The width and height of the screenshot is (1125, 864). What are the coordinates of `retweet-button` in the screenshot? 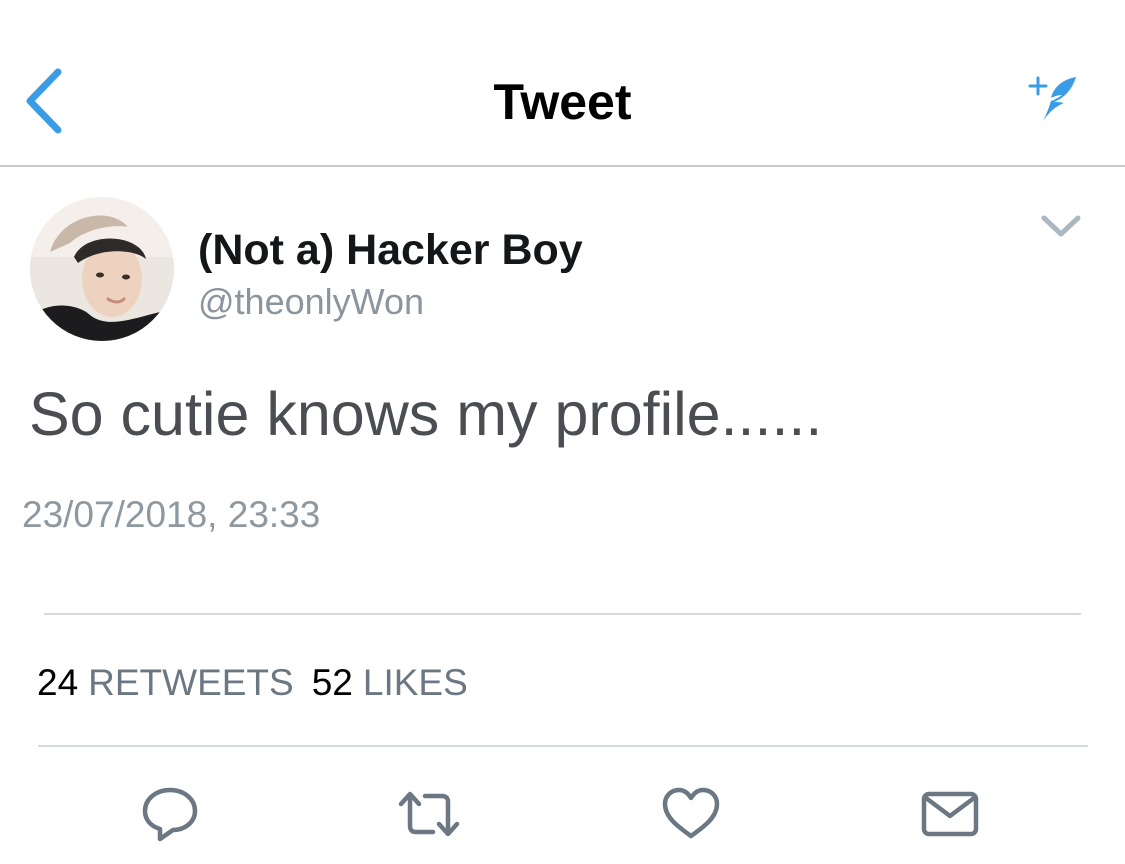 It's located at (429, 814).